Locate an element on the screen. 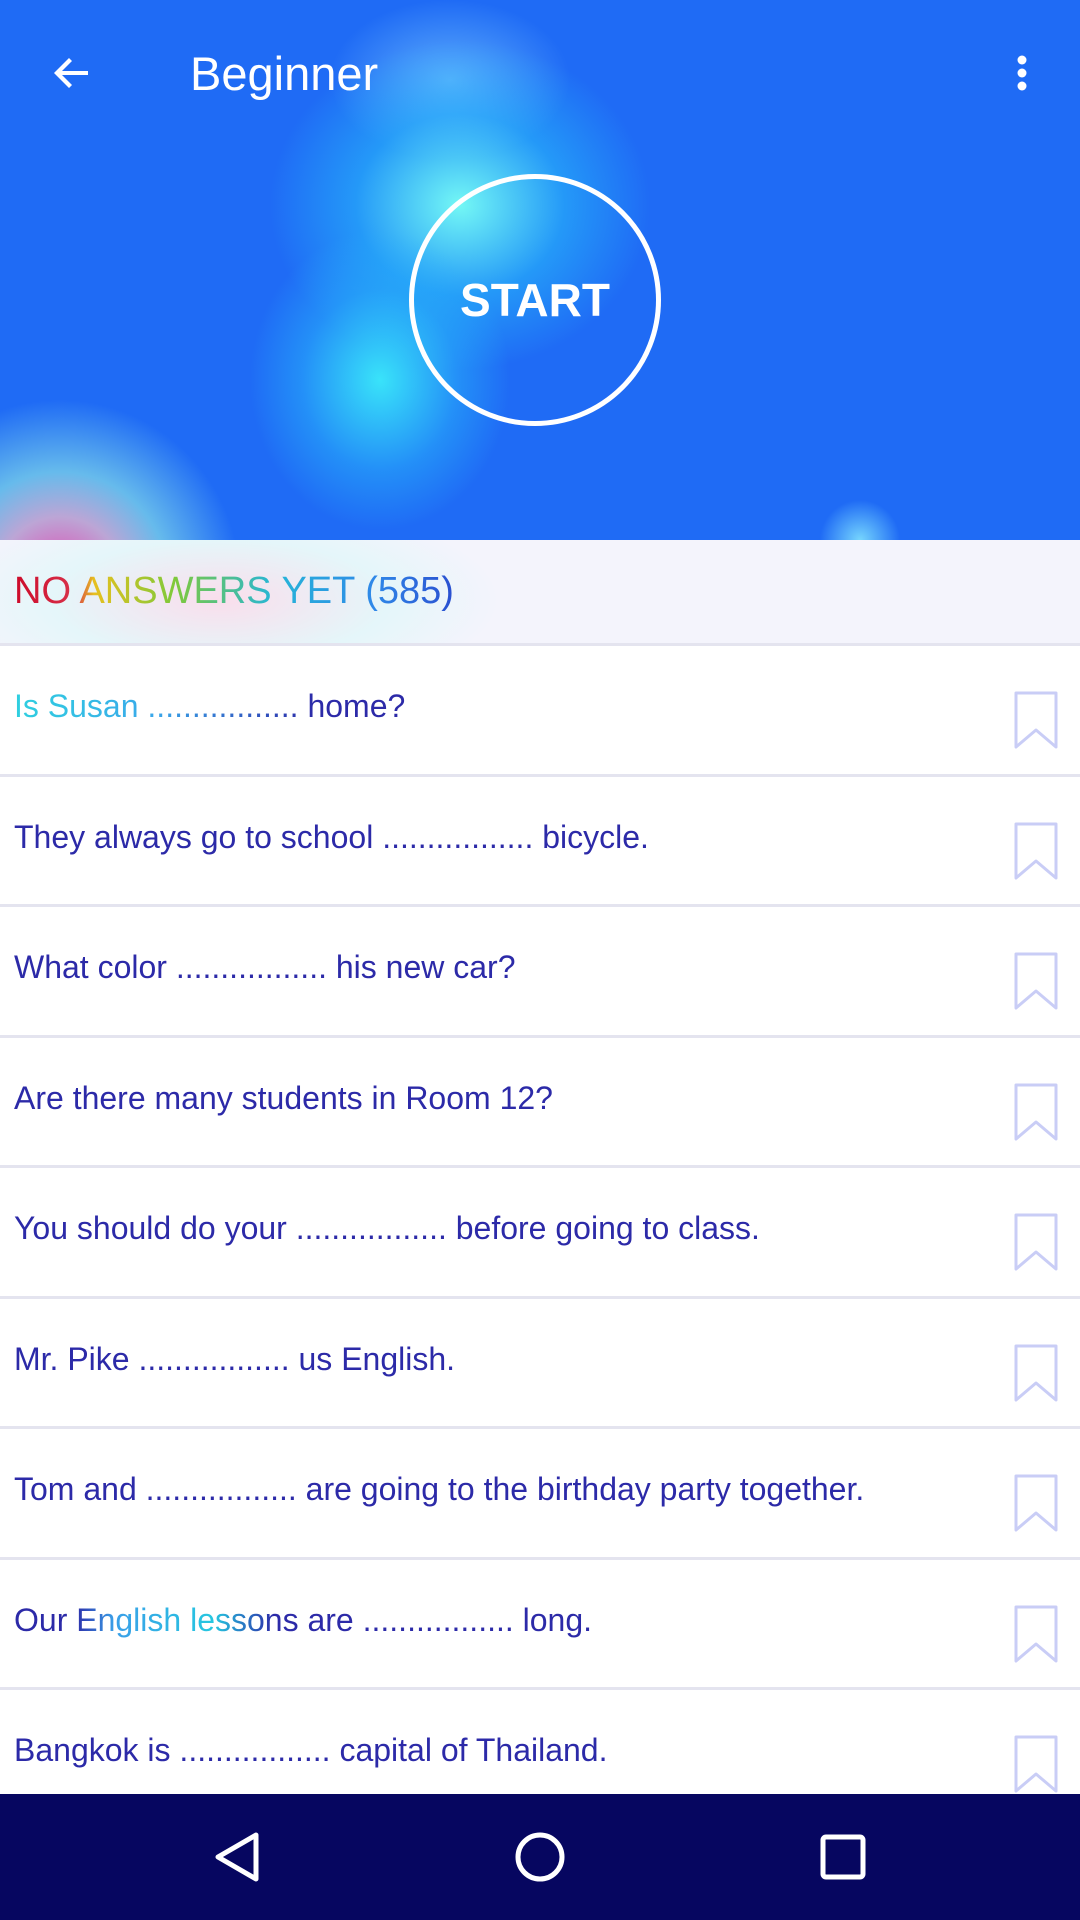 The width and height of the screenshot is (1080, 1920). nav-recents-button is located at coordinates (843, 1857).